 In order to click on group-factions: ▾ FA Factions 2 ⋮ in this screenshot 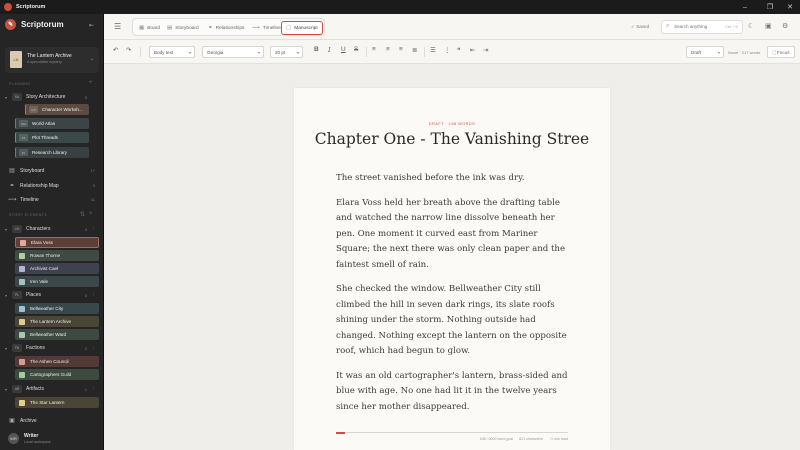, I will do `click(52, 348)`.